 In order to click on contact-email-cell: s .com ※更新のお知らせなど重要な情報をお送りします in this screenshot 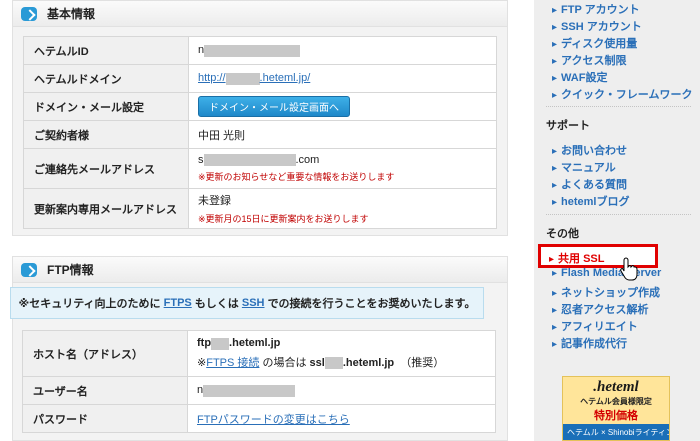, I will do `click(342, 168)`.